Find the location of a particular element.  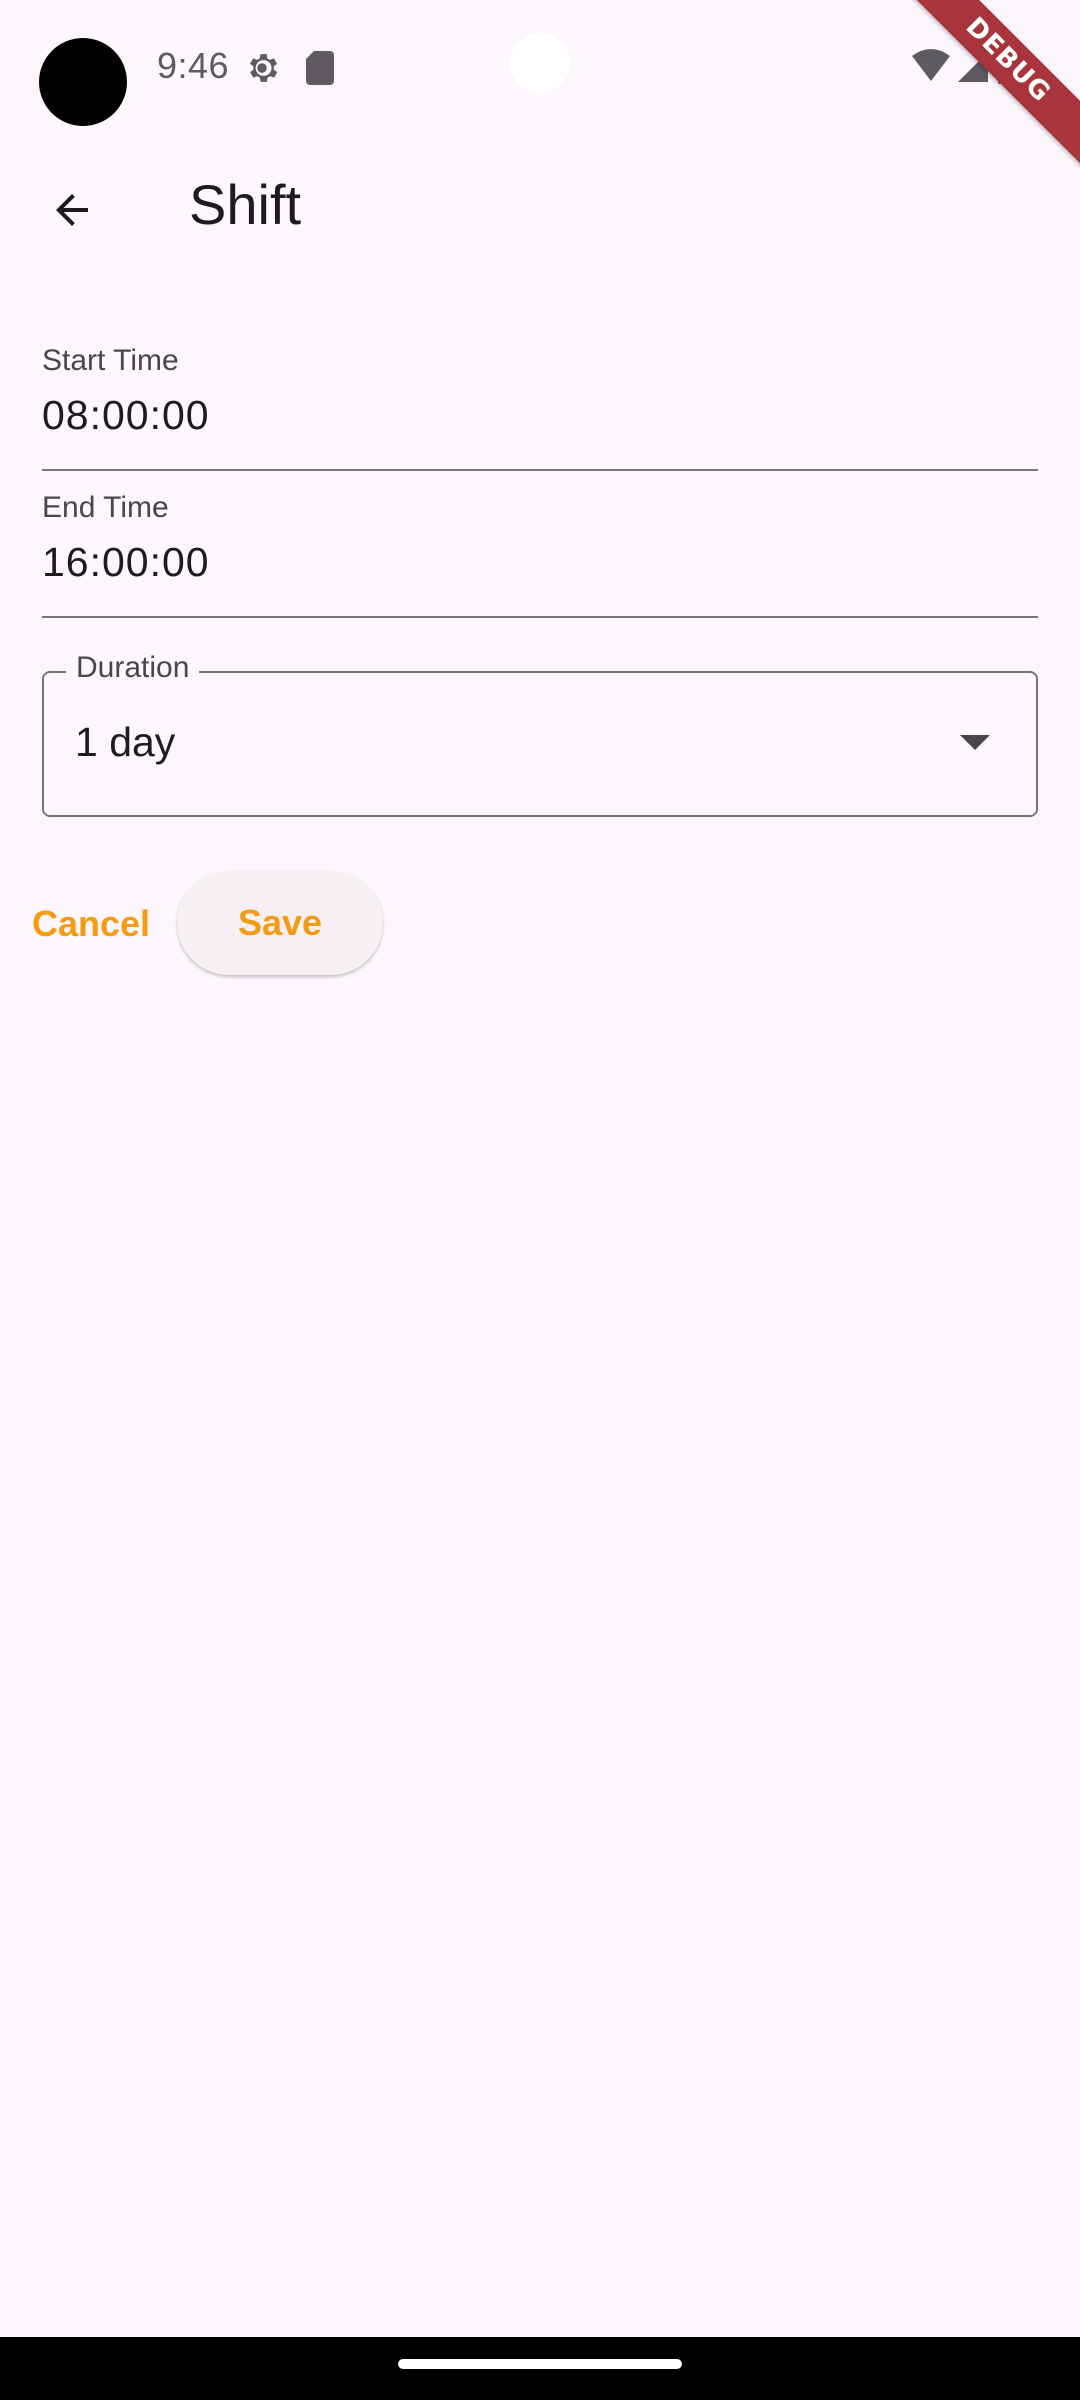

sd-card-icon is located at coordinates (320, 68).